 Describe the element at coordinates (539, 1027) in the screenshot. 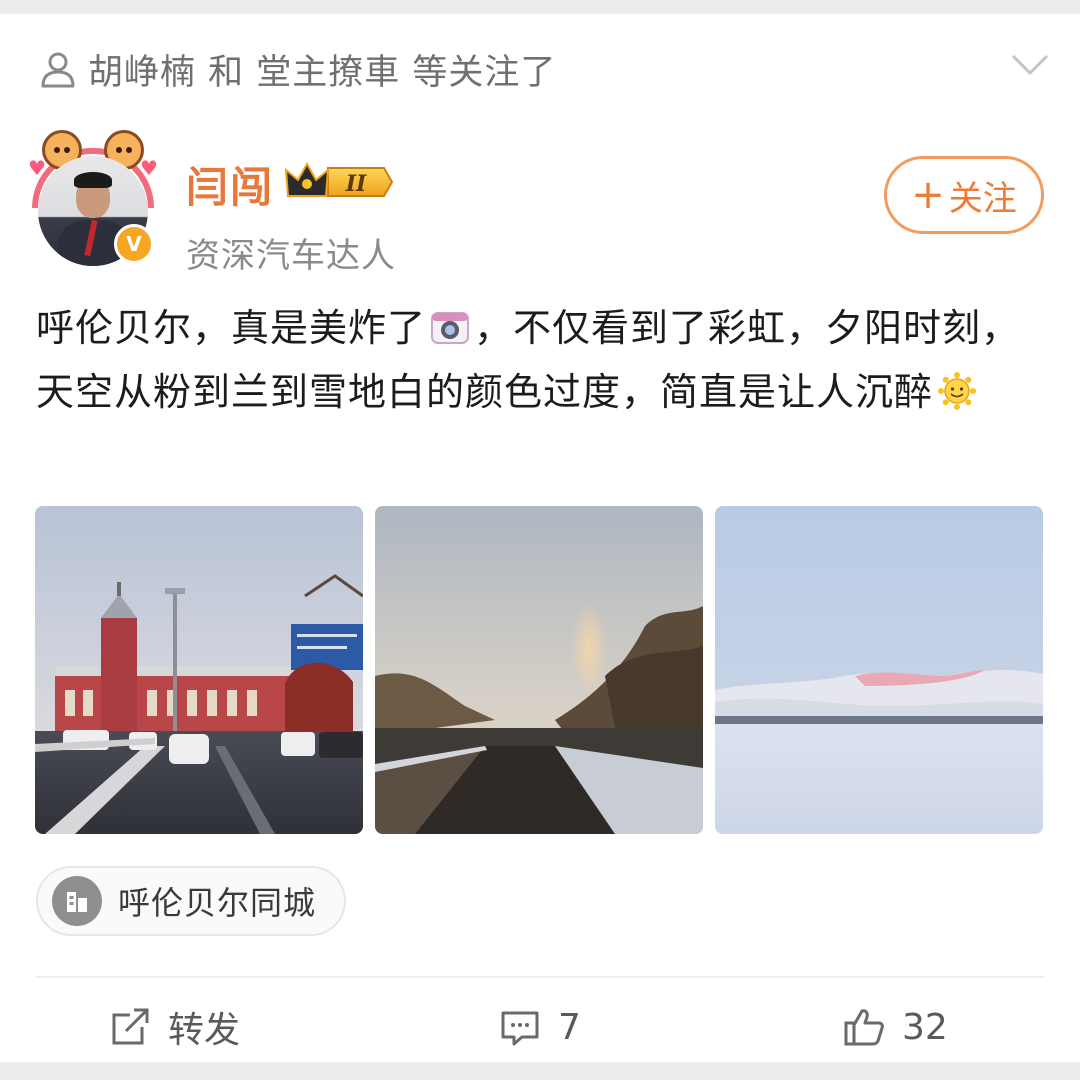

I see `comment-button: 7` at that location.